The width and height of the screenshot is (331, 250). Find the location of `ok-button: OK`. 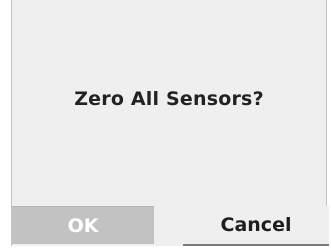

ok-button: OK is located at coordinates (83, 225).